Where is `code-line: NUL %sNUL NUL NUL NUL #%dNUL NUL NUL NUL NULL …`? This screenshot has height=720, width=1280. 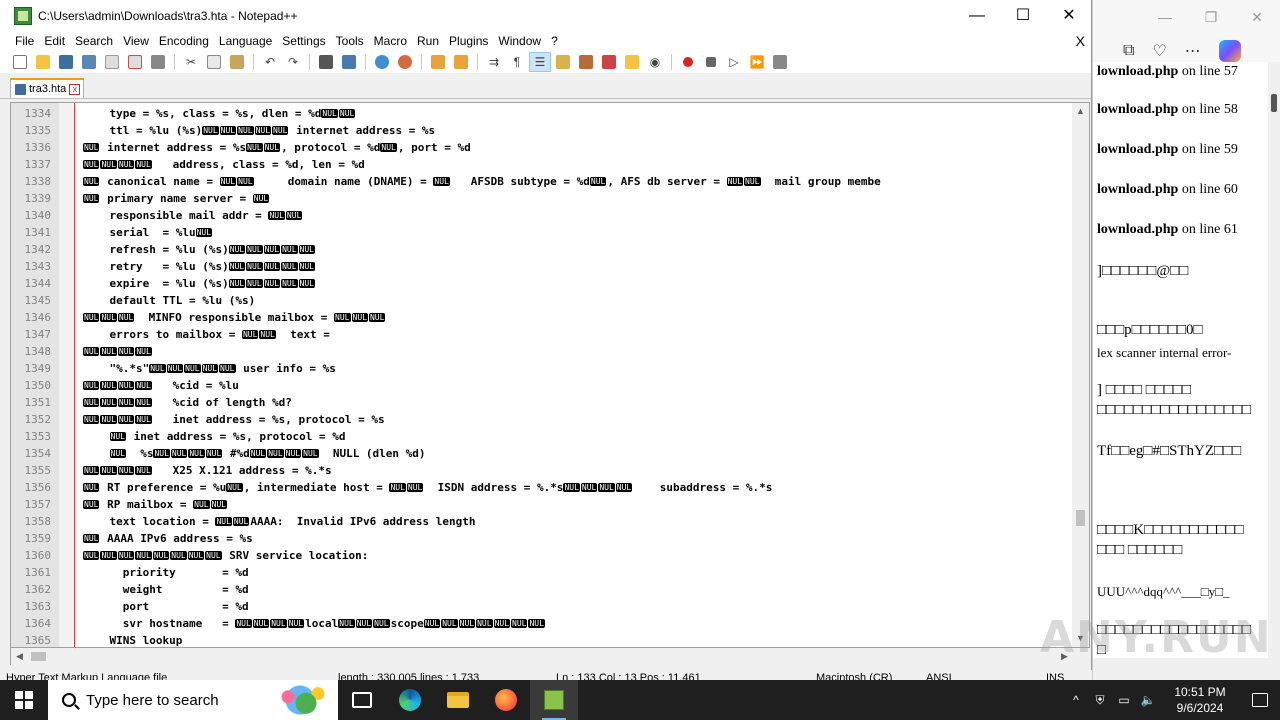 code-line: NUL %sNUL NUL NUL NUL #%dNUL NUL NUL NUL NULL … is located at coordinates (267, 453).